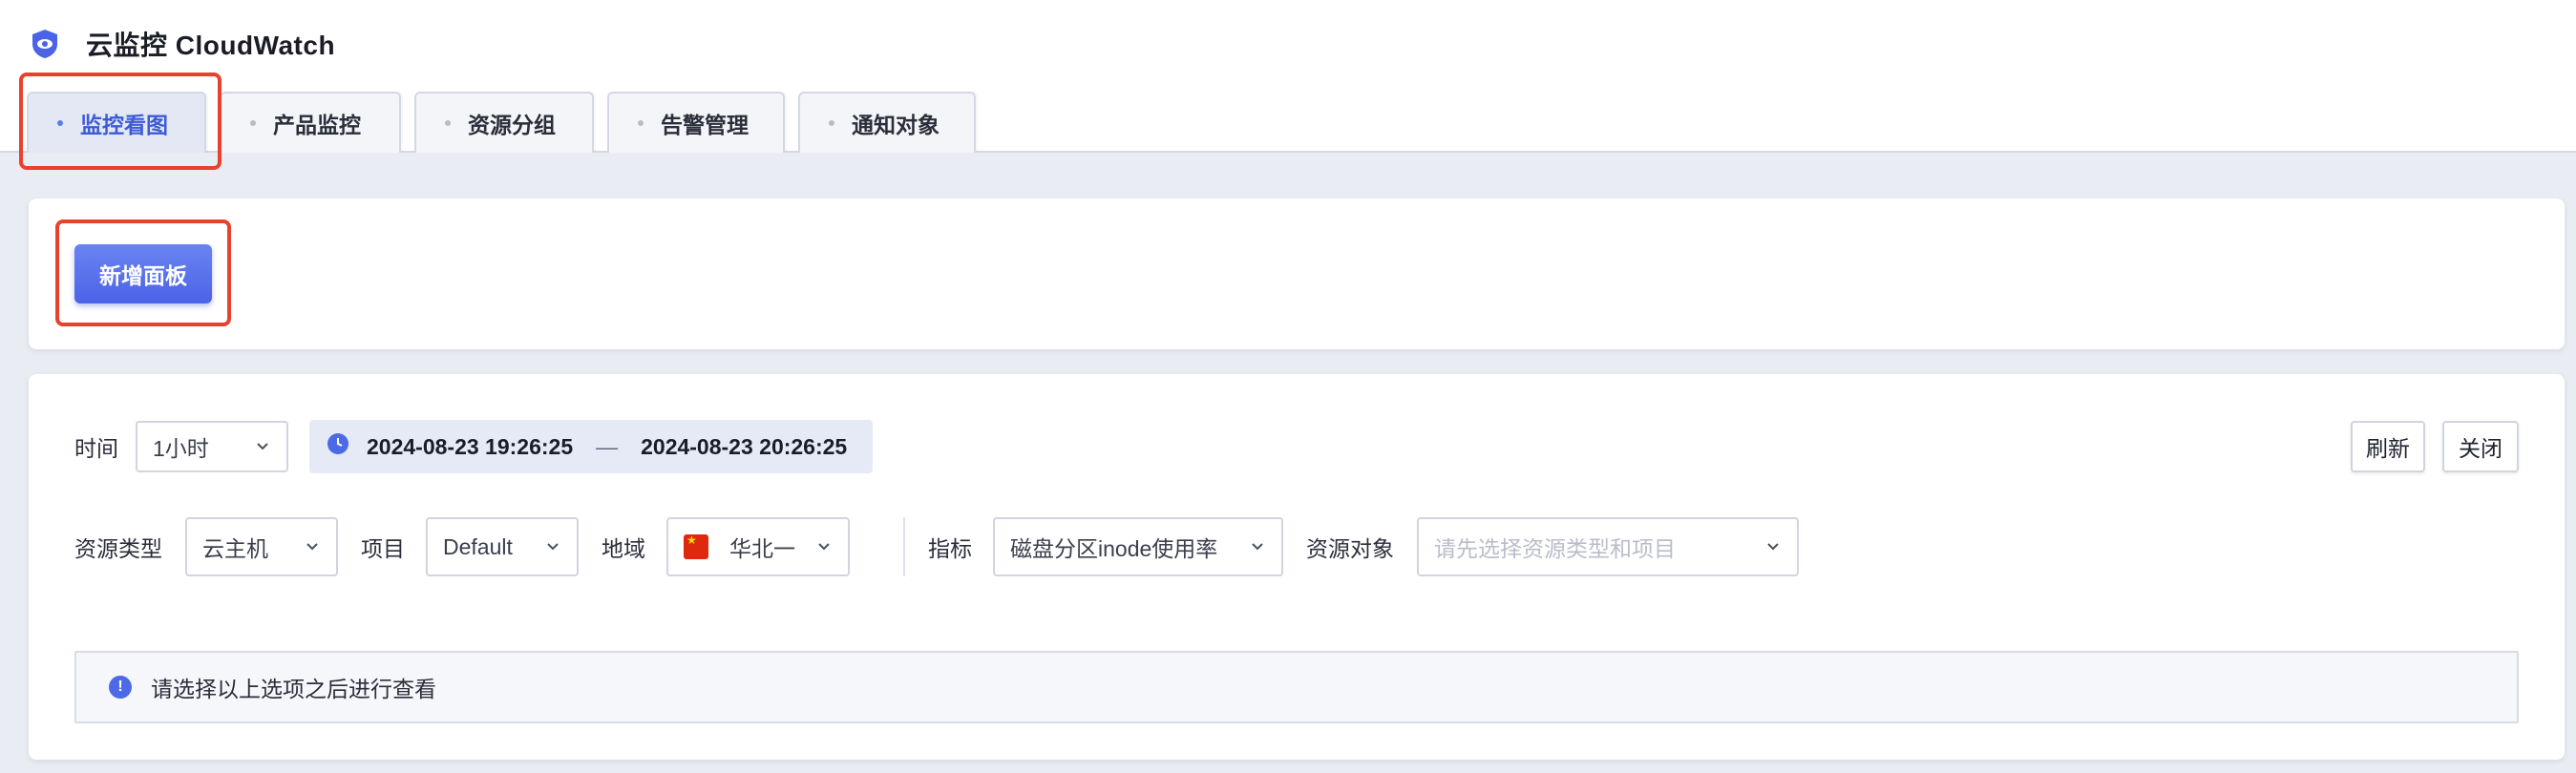  Describe the element at coordinates (96, 448) in the screenshot. I see `time-label: 时间` at that location.